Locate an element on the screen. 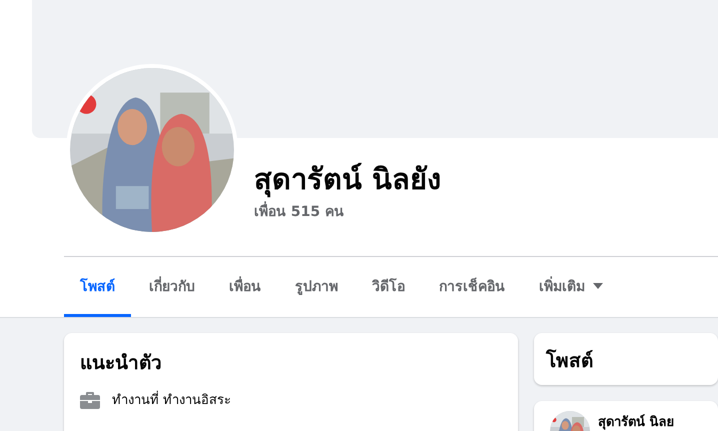 The image size is (718, 431). posts-title: โพสต์ is located at coordinates (570, 361).